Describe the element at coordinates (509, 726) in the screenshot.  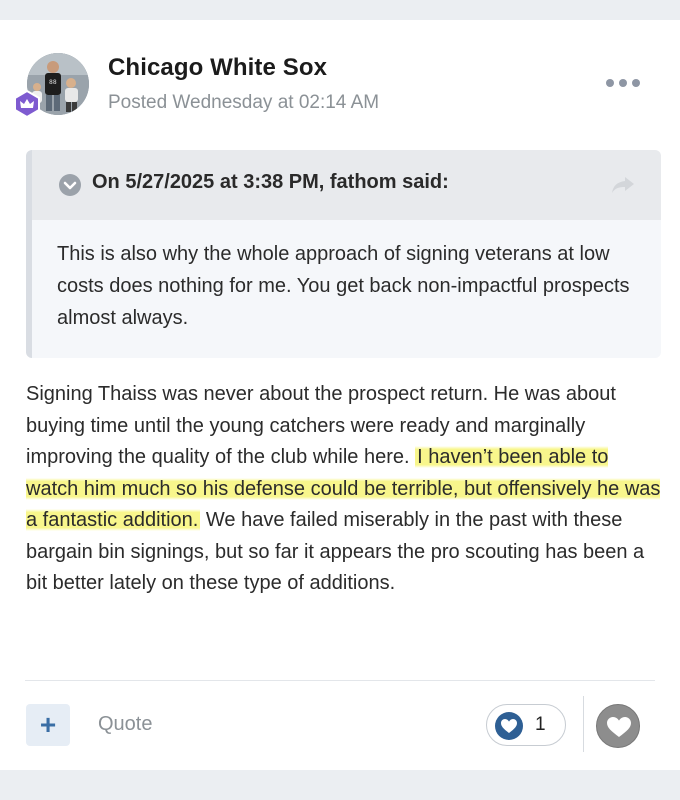
I see `like-heart-icon` at that location.